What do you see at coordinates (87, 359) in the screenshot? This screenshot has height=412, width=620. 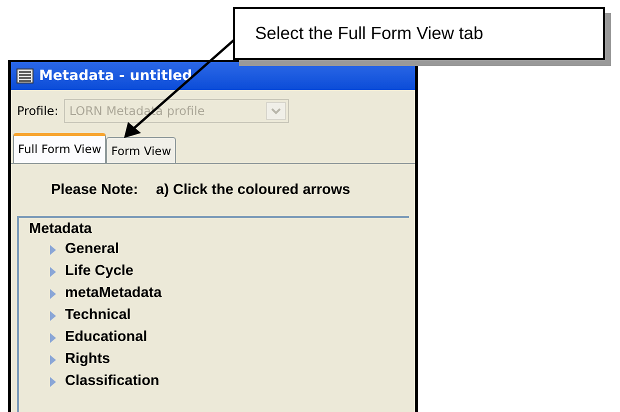 I see `tree-item: Rights` at bounding box center [87, 359].